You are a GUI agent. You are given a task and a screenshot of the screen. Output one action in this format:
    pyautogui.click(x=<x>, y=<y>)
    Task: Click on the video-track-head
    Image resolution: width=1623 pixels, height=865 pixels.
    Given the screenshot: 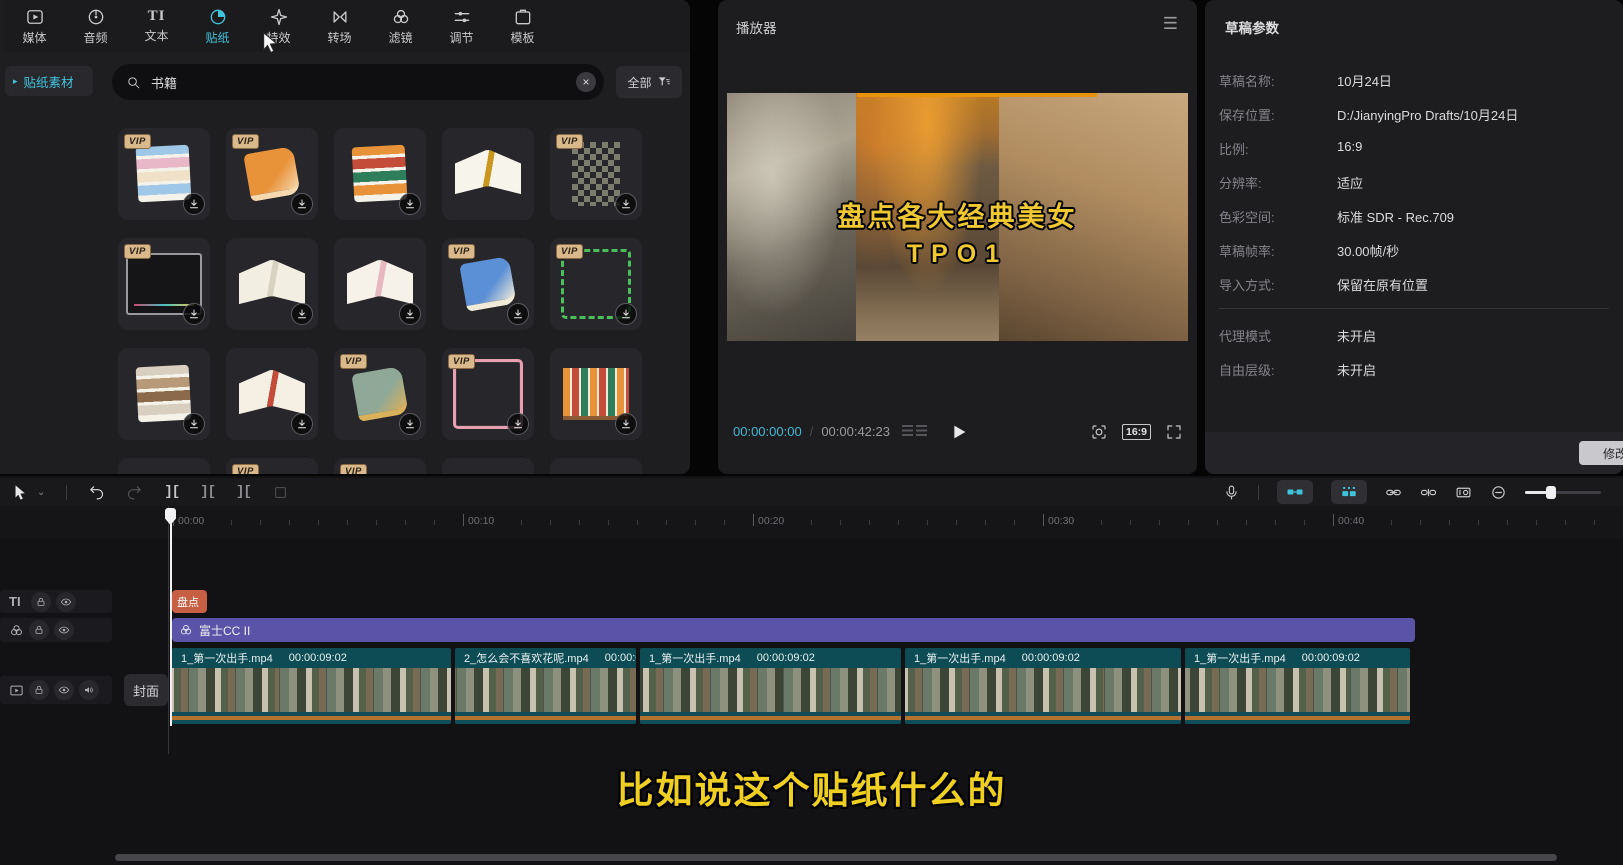 What is the action you would take?
    pyautogui.click(x=56, y=690)
    